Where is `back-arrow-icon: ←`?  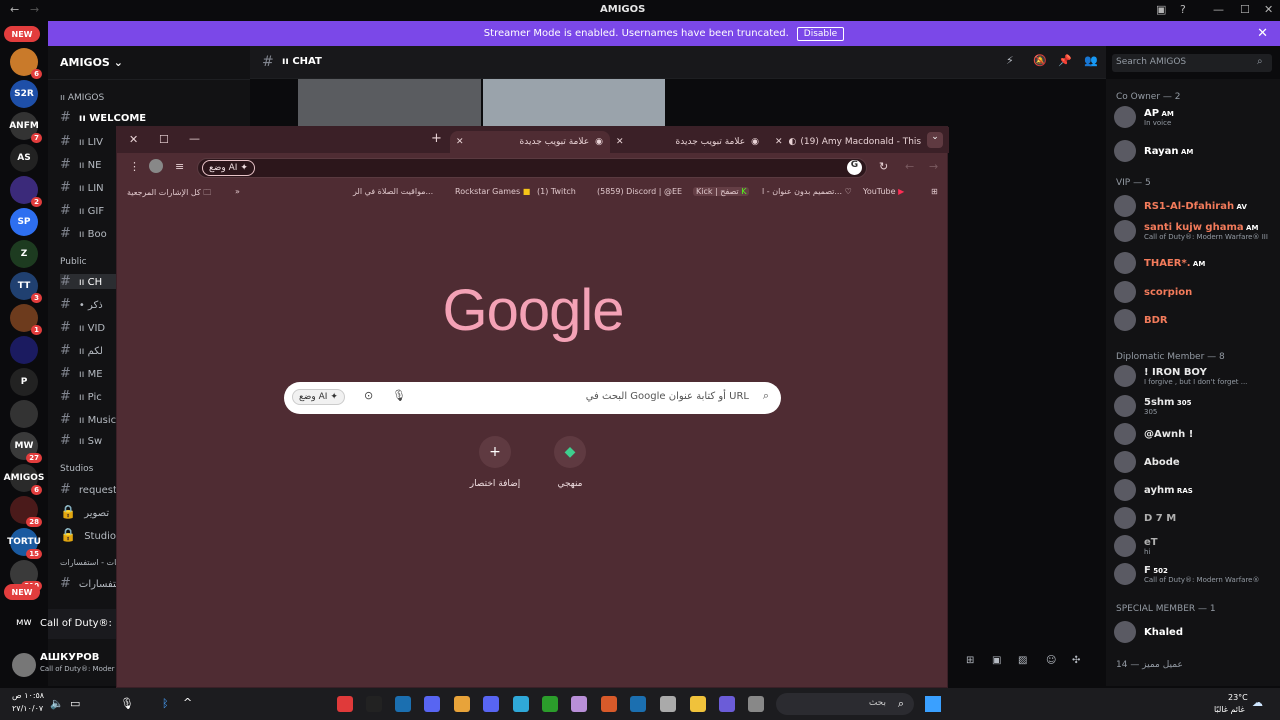
back-arrow-icon: ← is located at coordinates (14, 9).